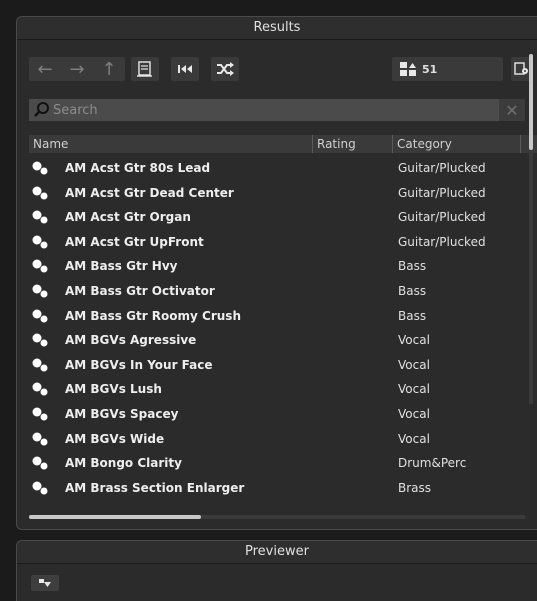 The image size is (537, 601). I want to click on clear-search-button: ✕, so click(512, 110).